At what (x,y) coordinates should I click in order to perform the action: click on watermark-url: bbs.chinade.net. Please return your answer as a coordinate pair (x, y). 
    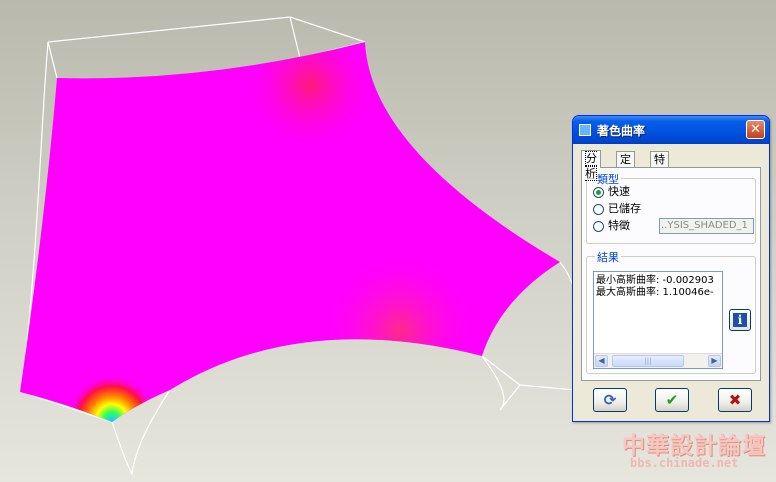
    Looking at the image, I should click on (684, 463).